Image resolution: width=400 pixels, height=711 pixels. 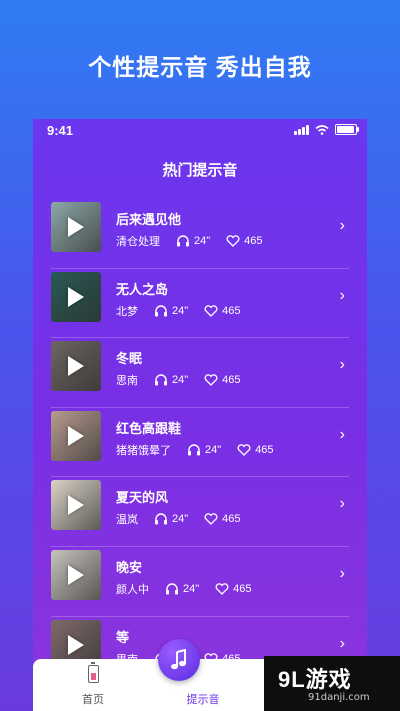 What do you see at coordinates (127, 520) in the screenshot?
I see `song-artist: 温岚` at bounding box center [127, 520].